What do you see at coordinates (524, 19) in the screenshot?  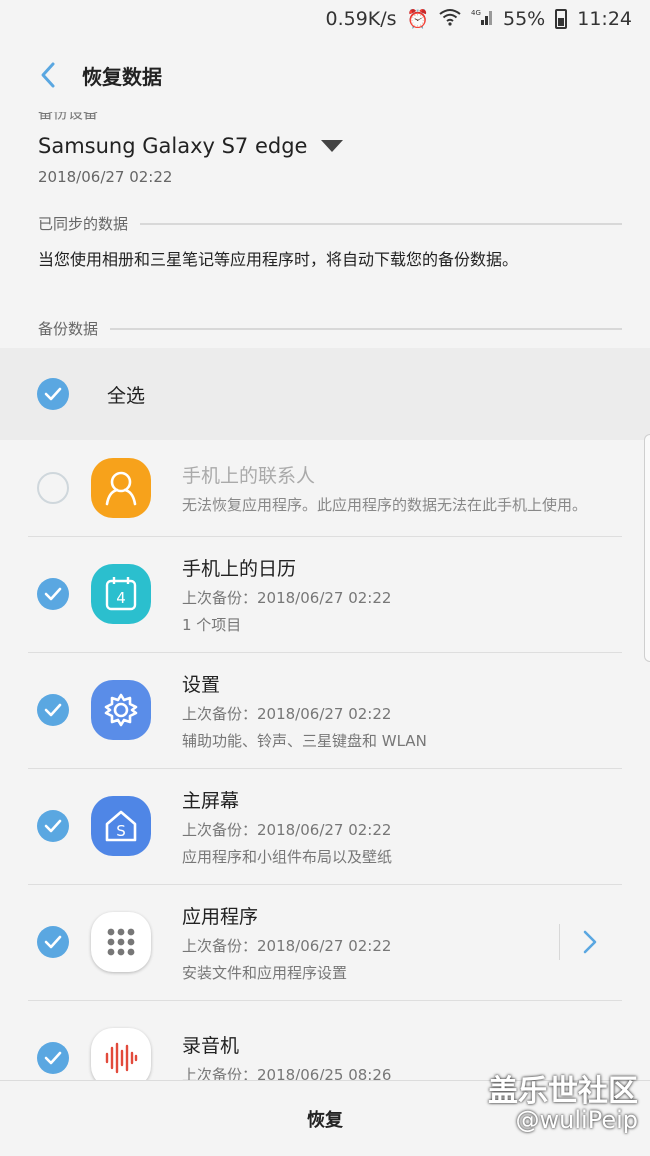 I see `battery-percent: 55%` at bounding box center [524, 19].